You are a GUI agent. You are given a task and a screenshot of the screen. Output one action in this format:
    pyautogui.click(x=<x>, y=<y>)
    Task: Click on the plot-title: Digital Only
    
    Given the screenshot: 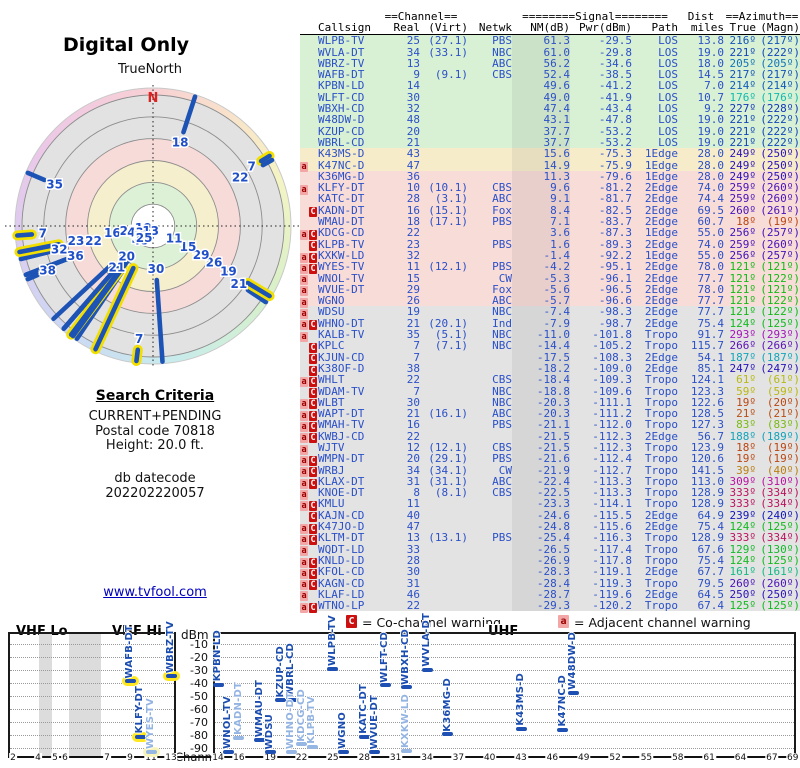 What is the action you would take?
    pyautogui.click(x=125, y=45)
    